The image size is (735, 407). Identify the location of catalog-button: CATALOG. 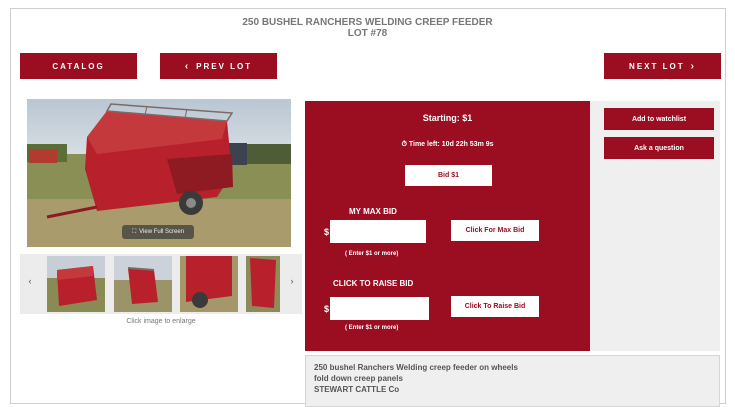
(78, 66).